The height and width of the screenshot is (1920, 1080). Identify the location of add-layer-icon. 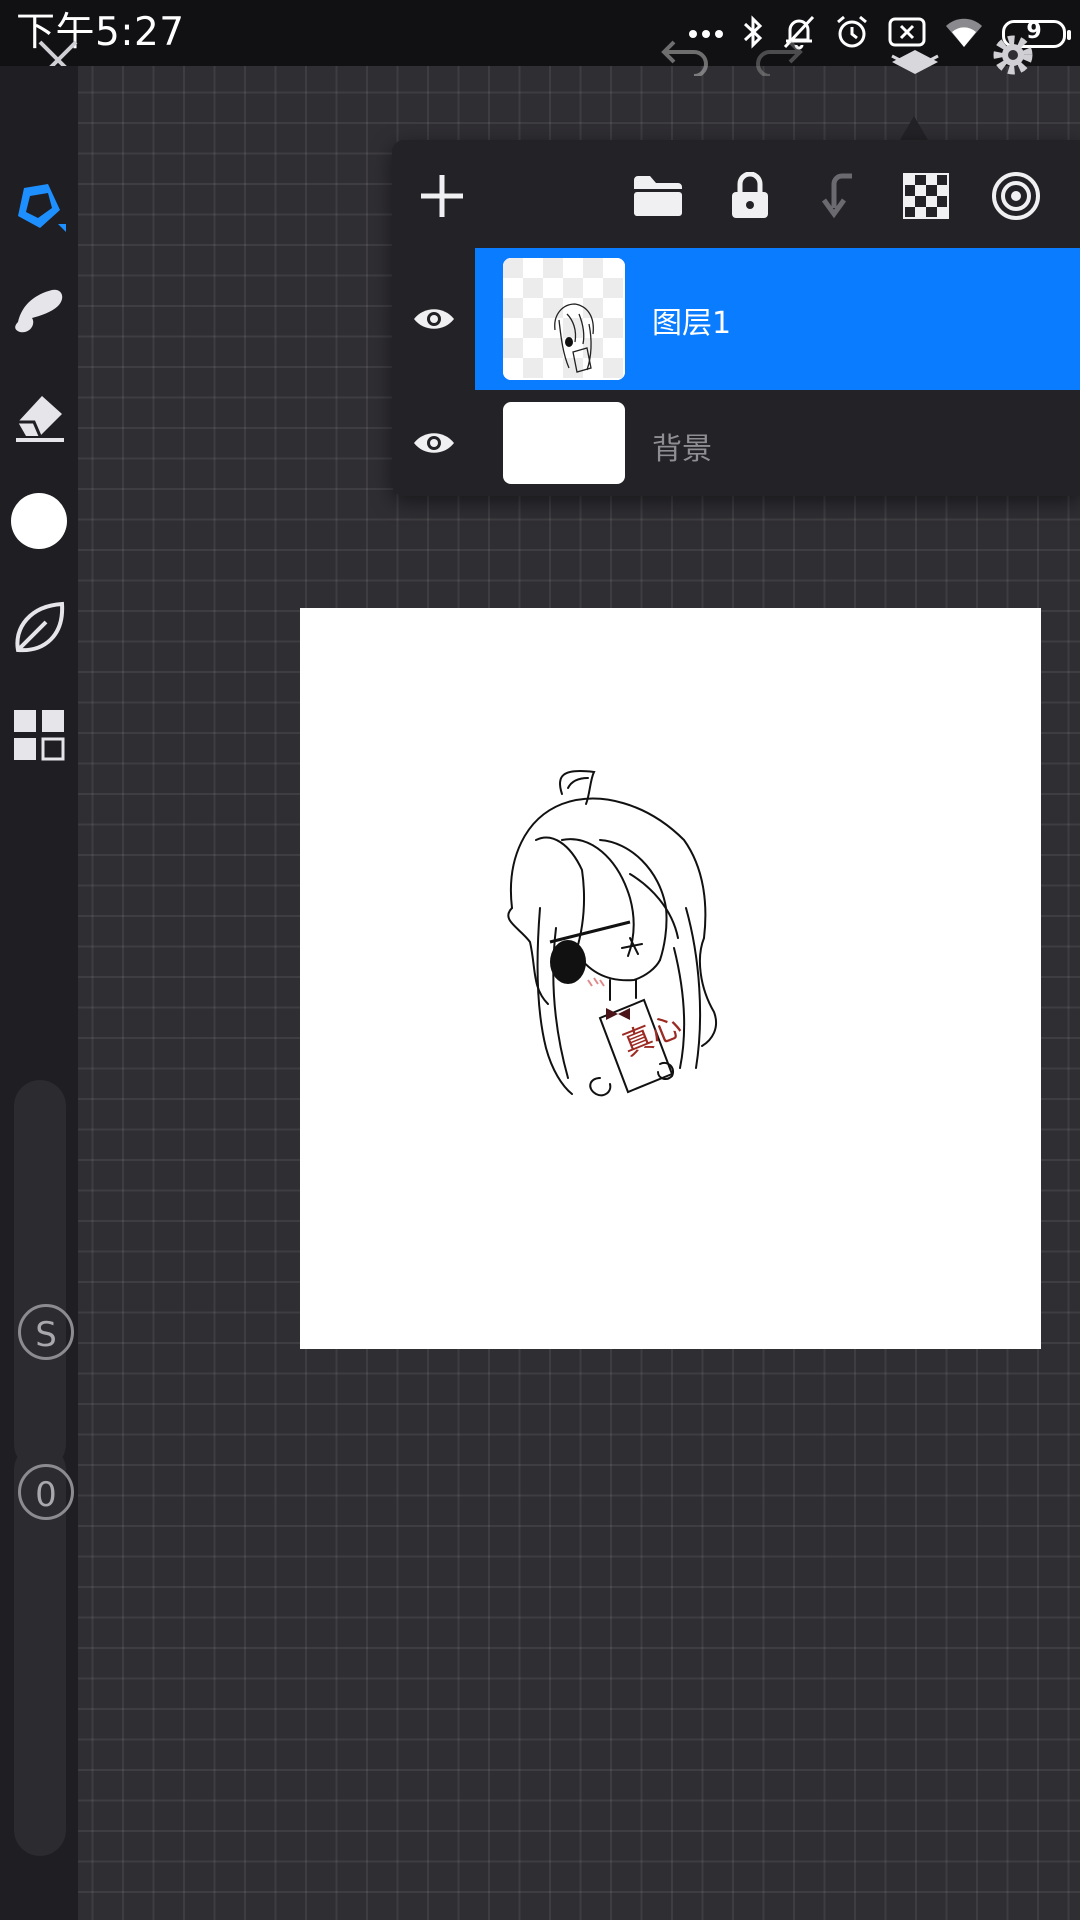
(442, 196).